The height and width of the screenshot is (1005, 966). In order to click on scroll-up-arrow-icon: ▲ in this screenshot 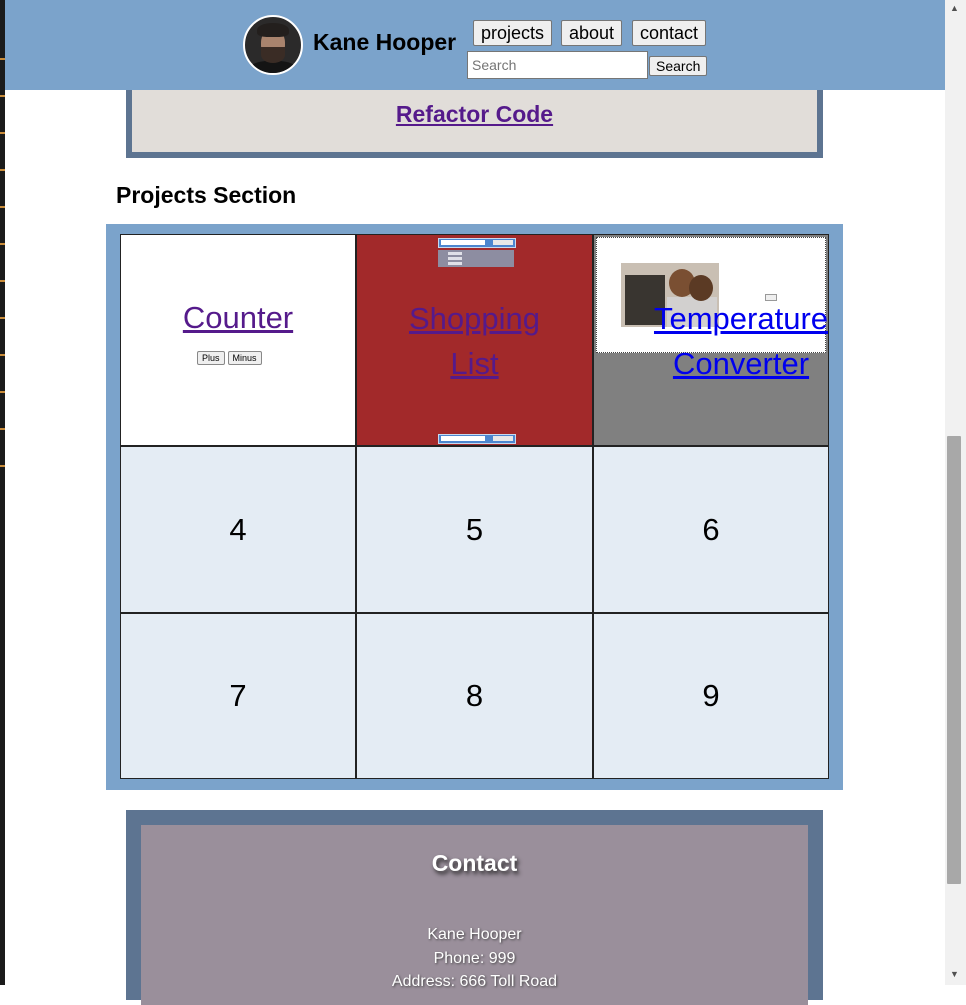, I will do `click(954, 8)`.